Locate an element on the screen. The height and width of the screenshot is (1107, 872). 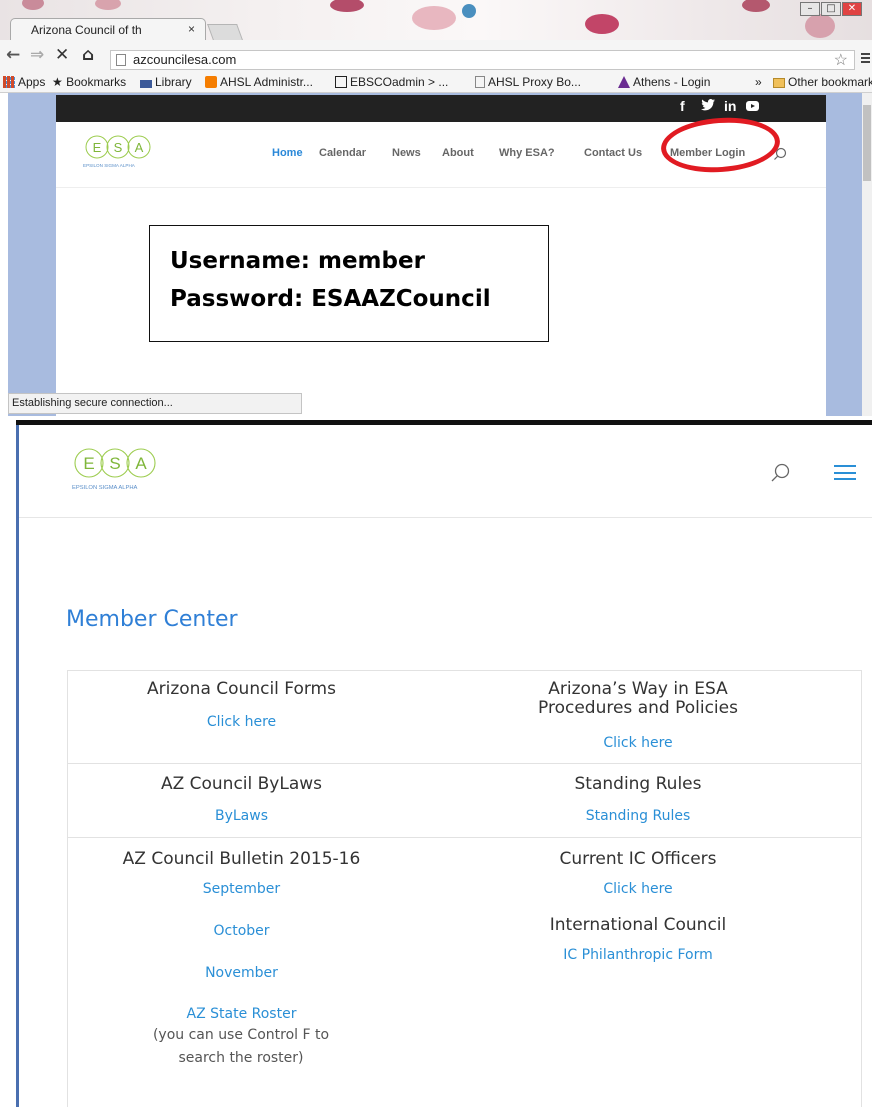
tab-strip: Arizona Council of th × – □ ✕ is located at coordinates (436, 20).